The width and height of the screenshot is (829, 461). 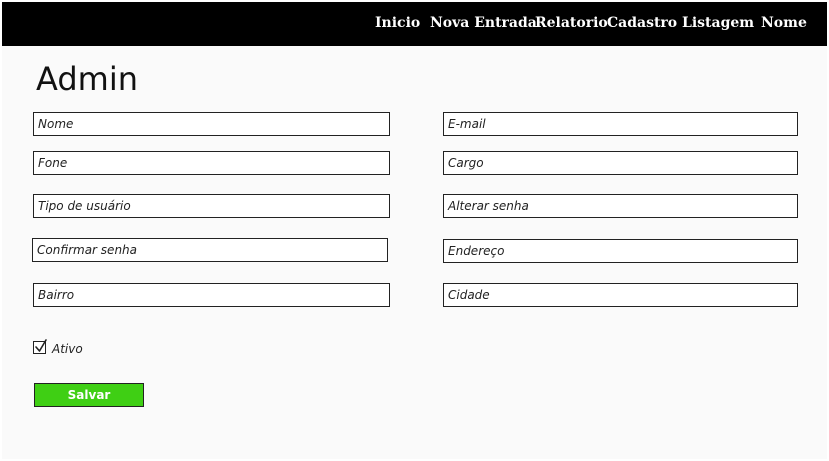 What do you see at coordinates (620, 206) in the screenshot?
I see `alterar-senha-field: Alterar senha` at bounding box center [620, 206].